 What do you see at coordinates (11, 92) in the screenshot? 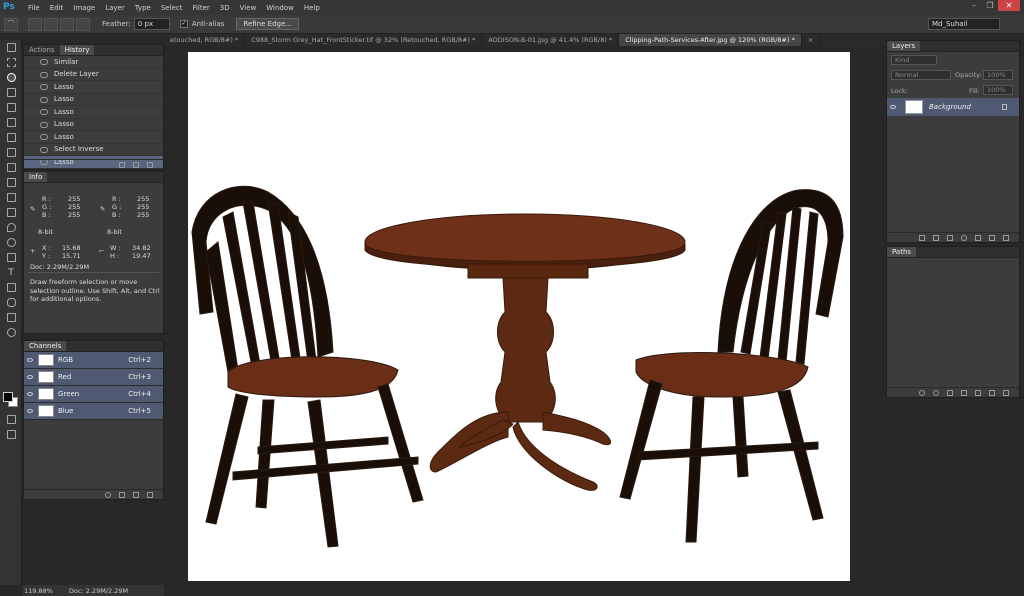
I see `quick-selection-tool-icon` at bounding box center [11, 92].